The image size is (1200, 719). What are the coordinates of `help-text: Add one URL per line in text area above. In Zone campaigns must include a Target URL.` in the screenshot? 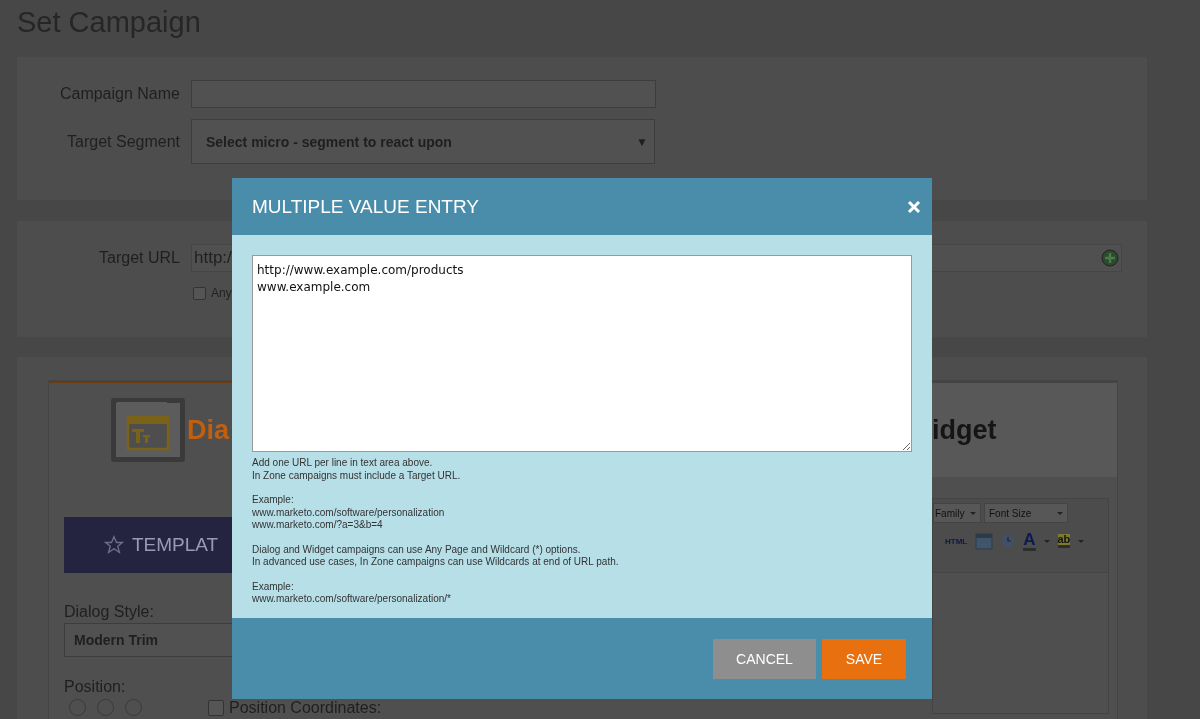 It's located at (357, 469).